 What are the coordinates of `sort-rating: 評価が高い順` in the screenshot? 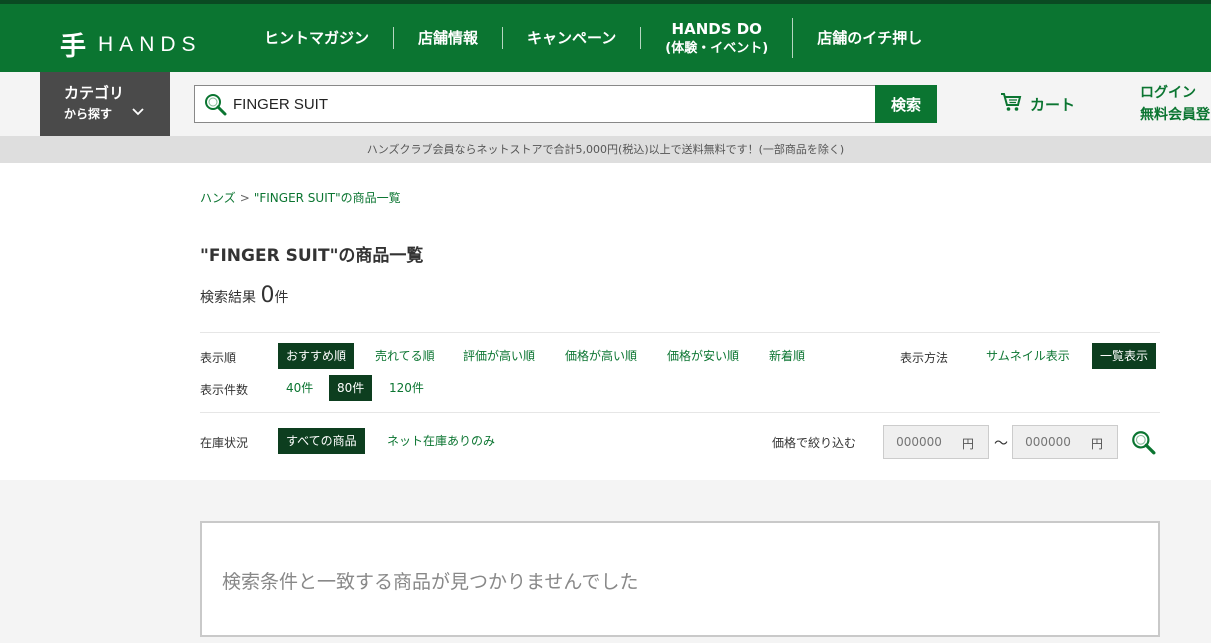 It's located at (499, 356).